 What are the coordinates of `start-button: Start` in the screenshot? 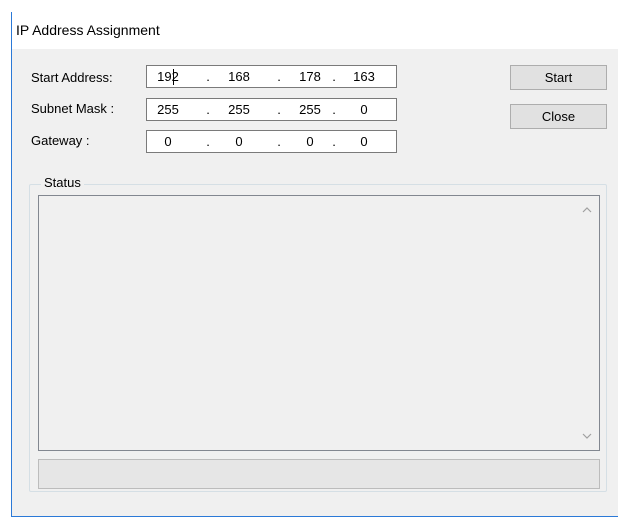 It's located at (558, 77).